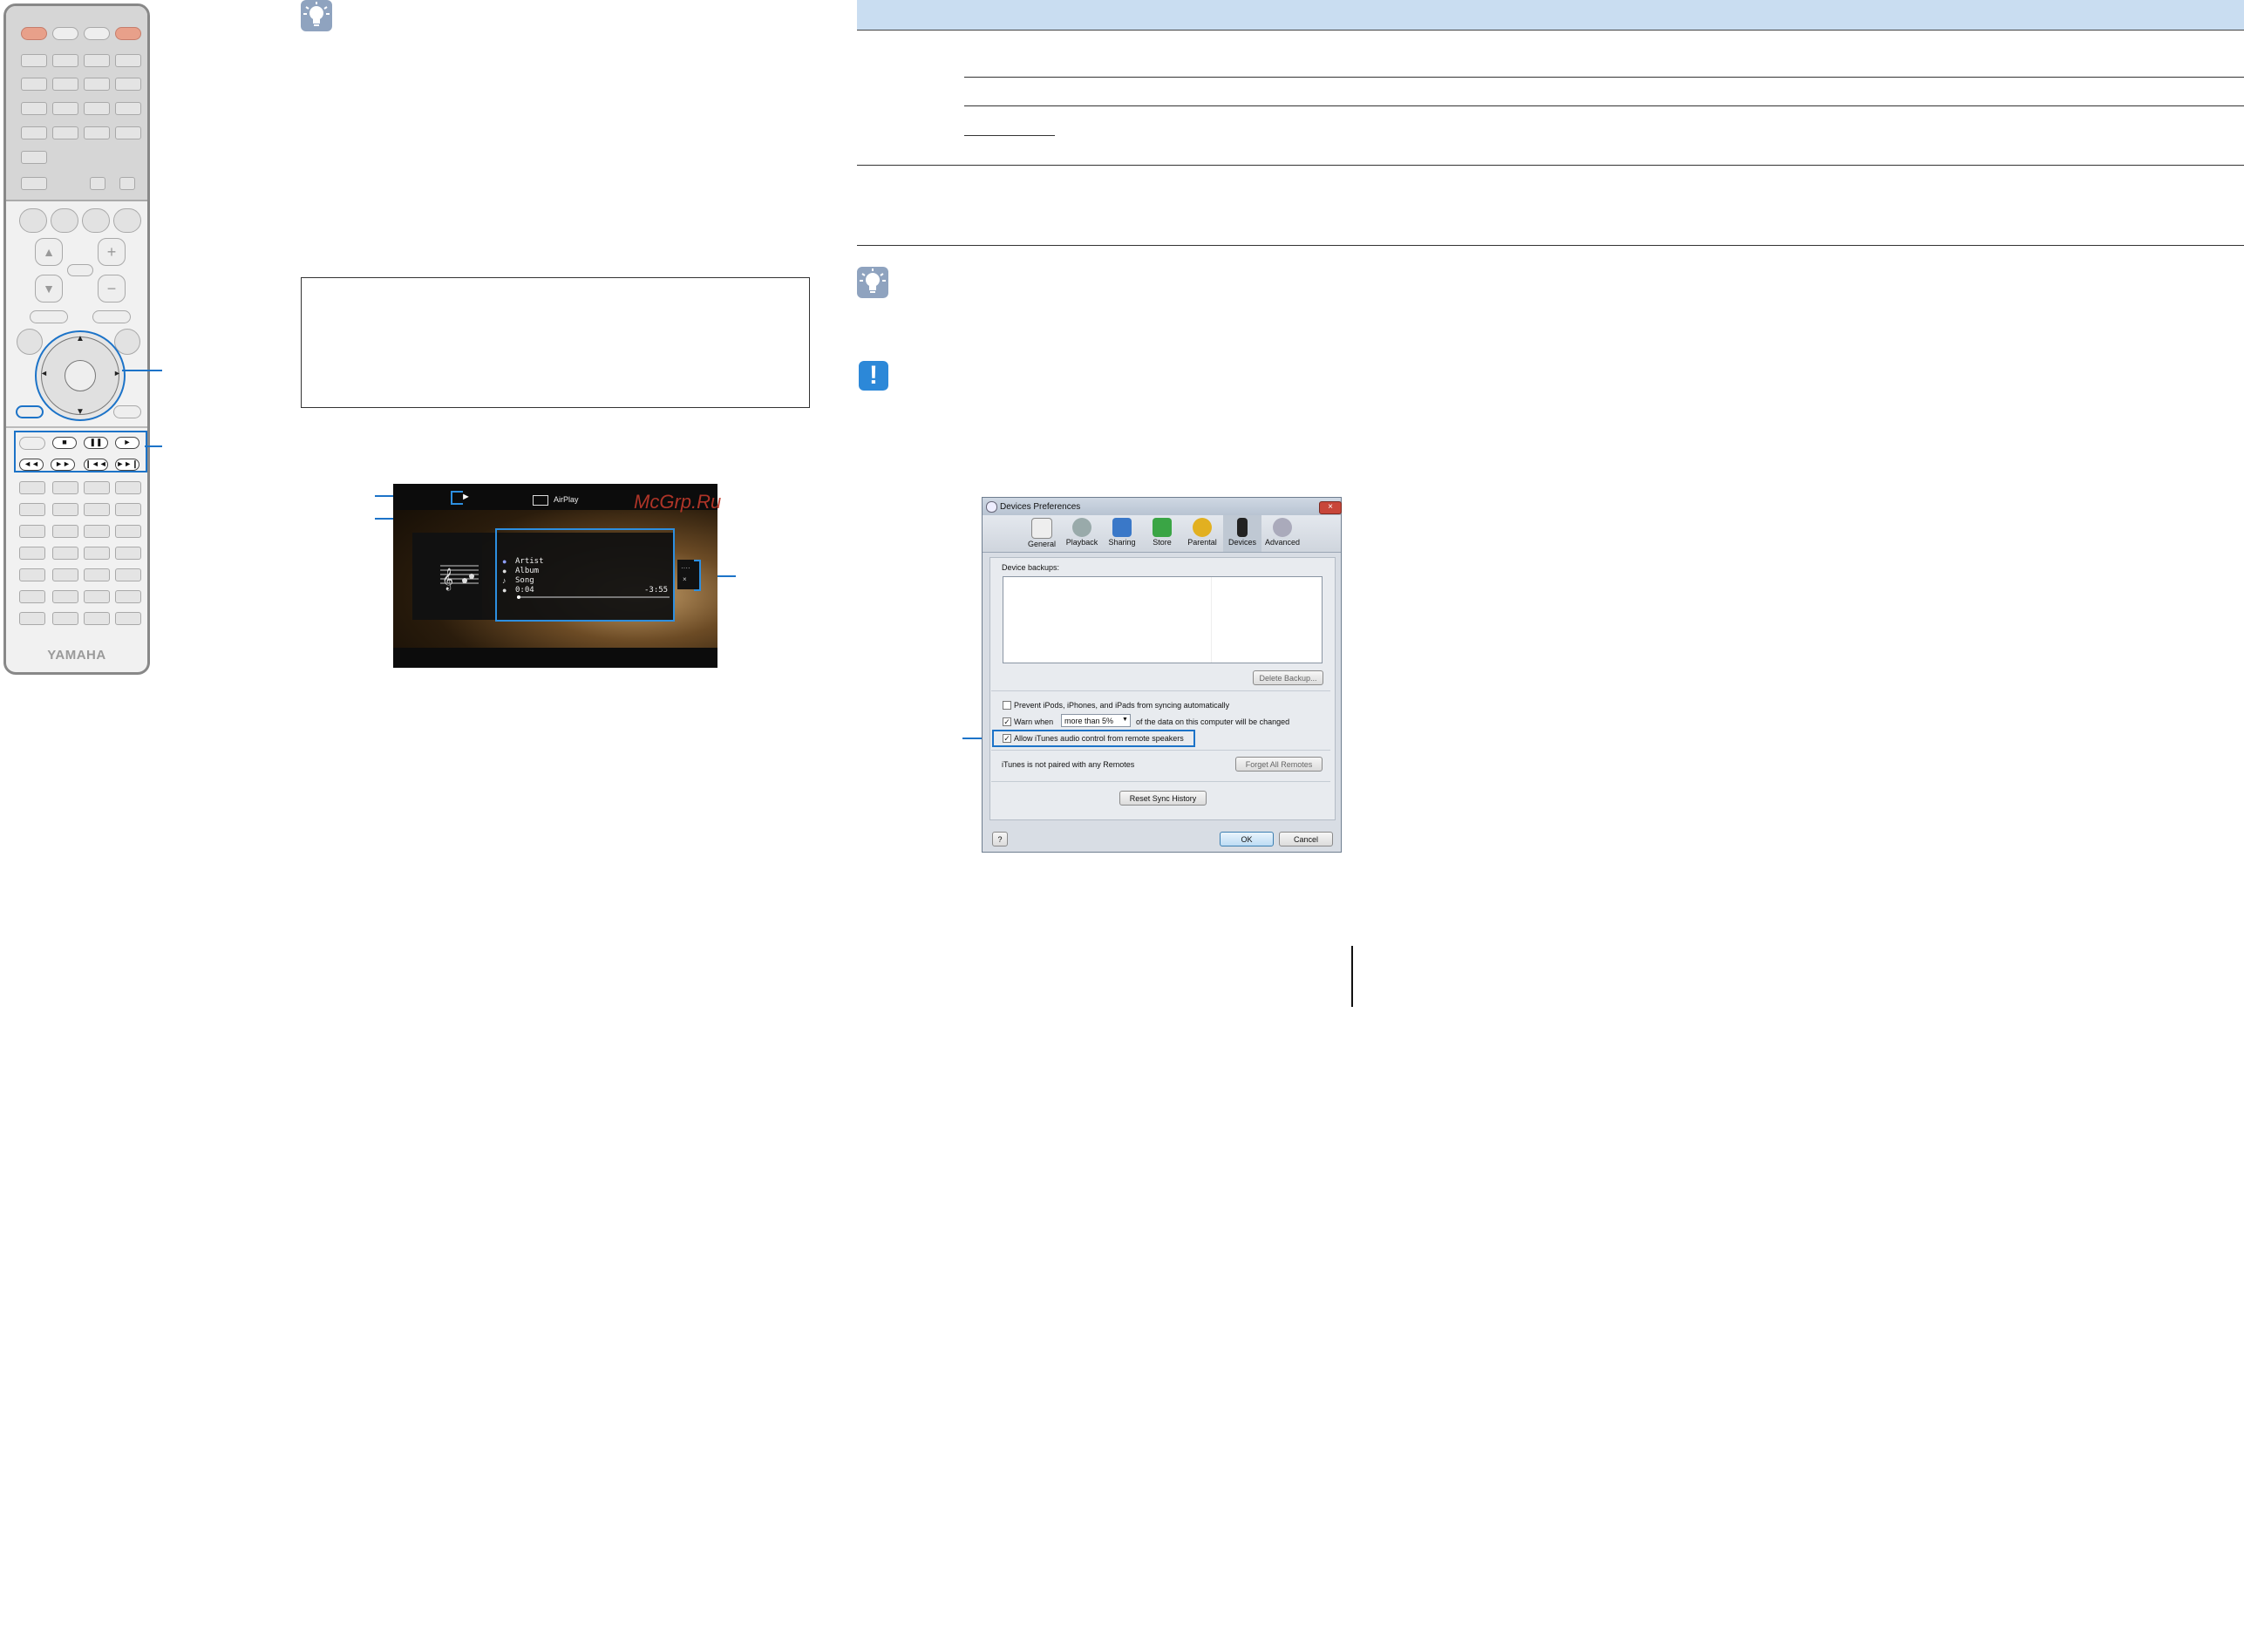 This screenshot has width=2244, height=1652. Describe the element at coordinates (1163, 798) in the screenshot. I see `reset-sync-history-button: Reset Sync History` at that location.